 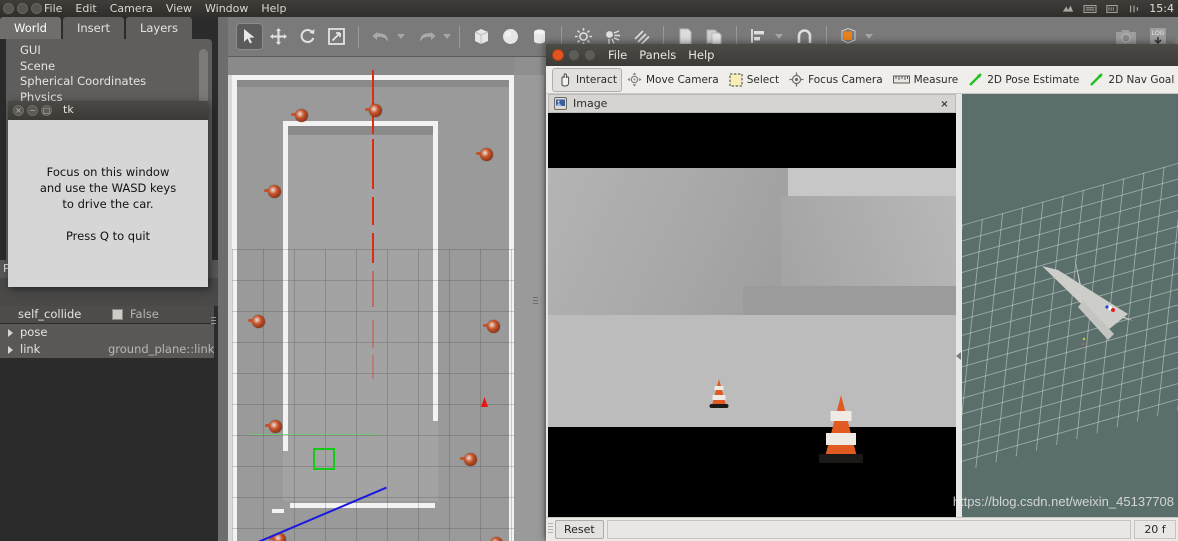 What do you see at coordinates (926, 80) in the screenshot?
I see `tool-measure: Measure` at bounding box center [926, 80].